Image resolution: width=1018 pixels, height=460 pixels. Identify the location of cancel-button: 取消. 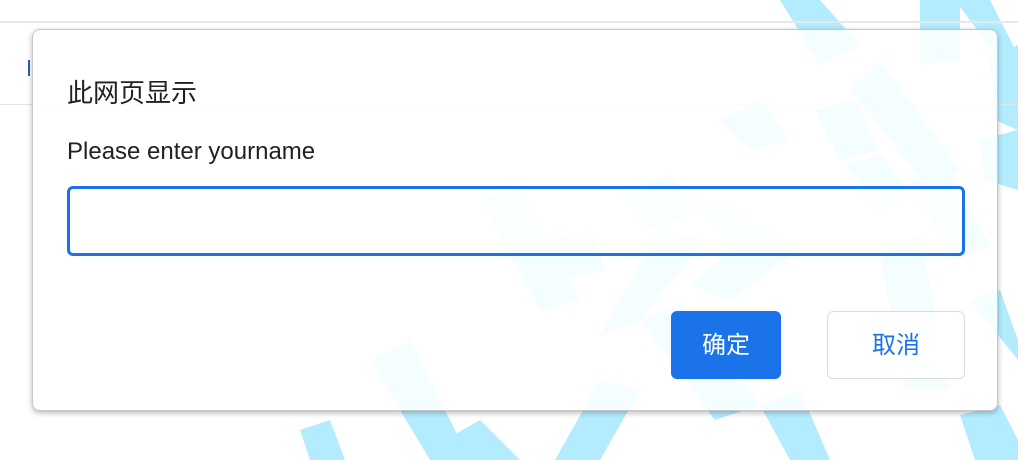
(896, 345).